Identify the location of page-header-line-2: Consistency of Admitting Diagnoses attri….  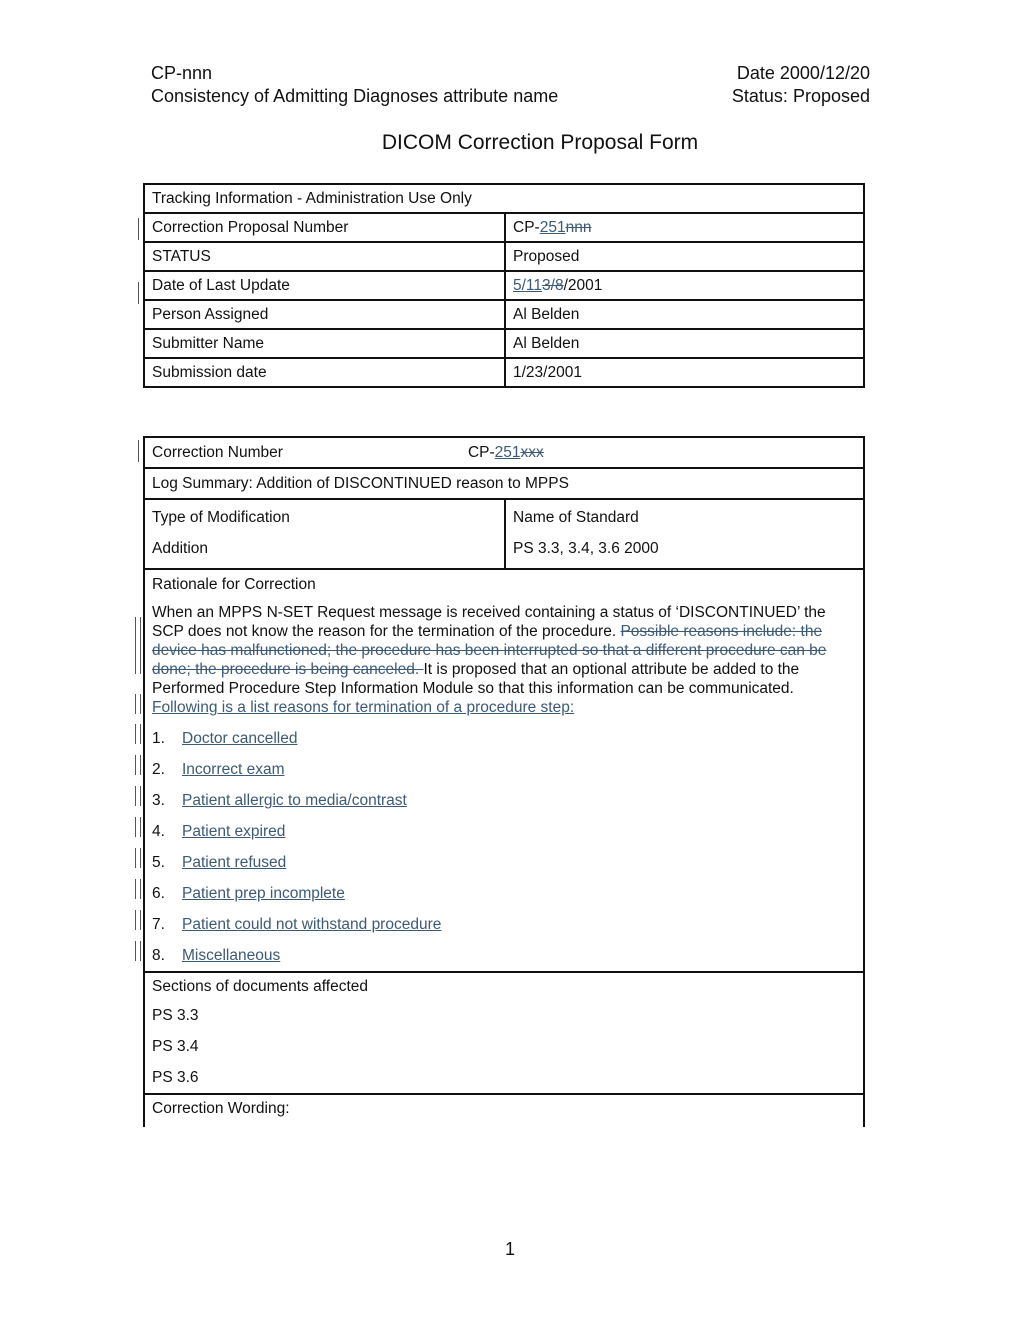
(510, 96).